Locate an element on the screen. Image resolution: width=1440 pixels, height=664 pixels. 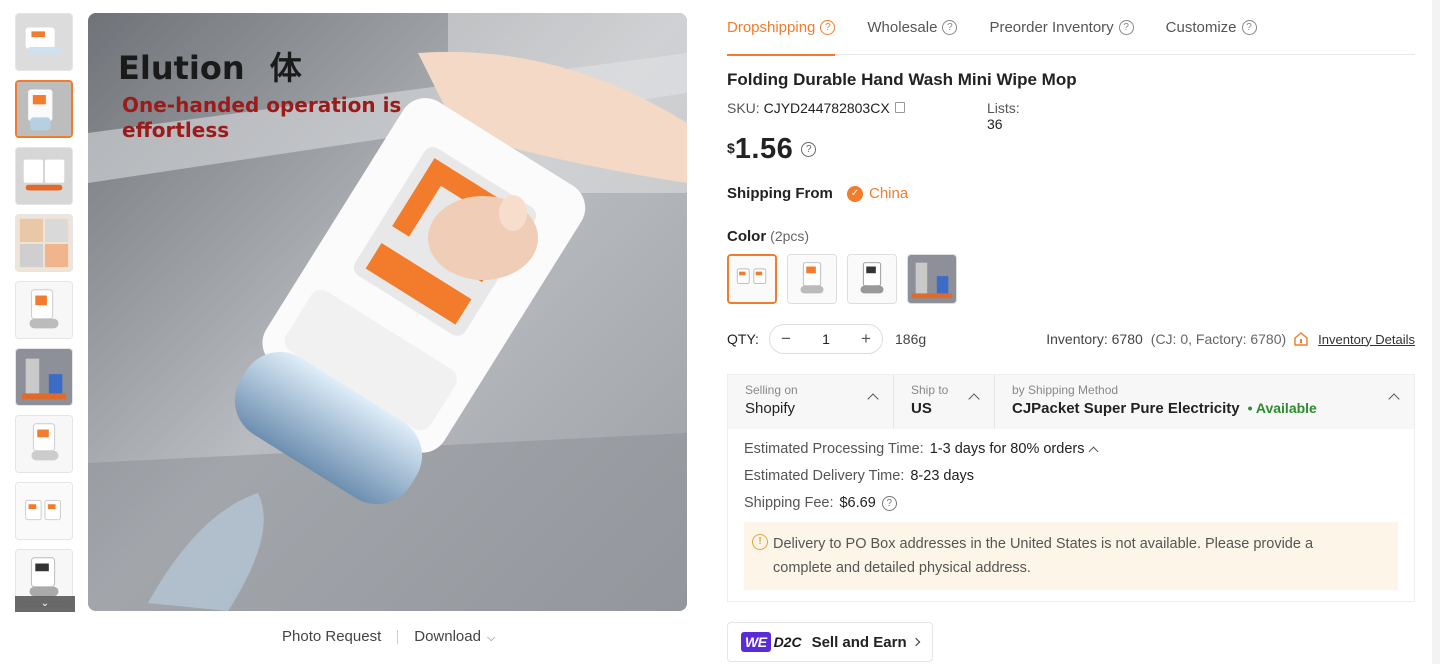
chevron-right-icon is located at coordinates (915, 642).